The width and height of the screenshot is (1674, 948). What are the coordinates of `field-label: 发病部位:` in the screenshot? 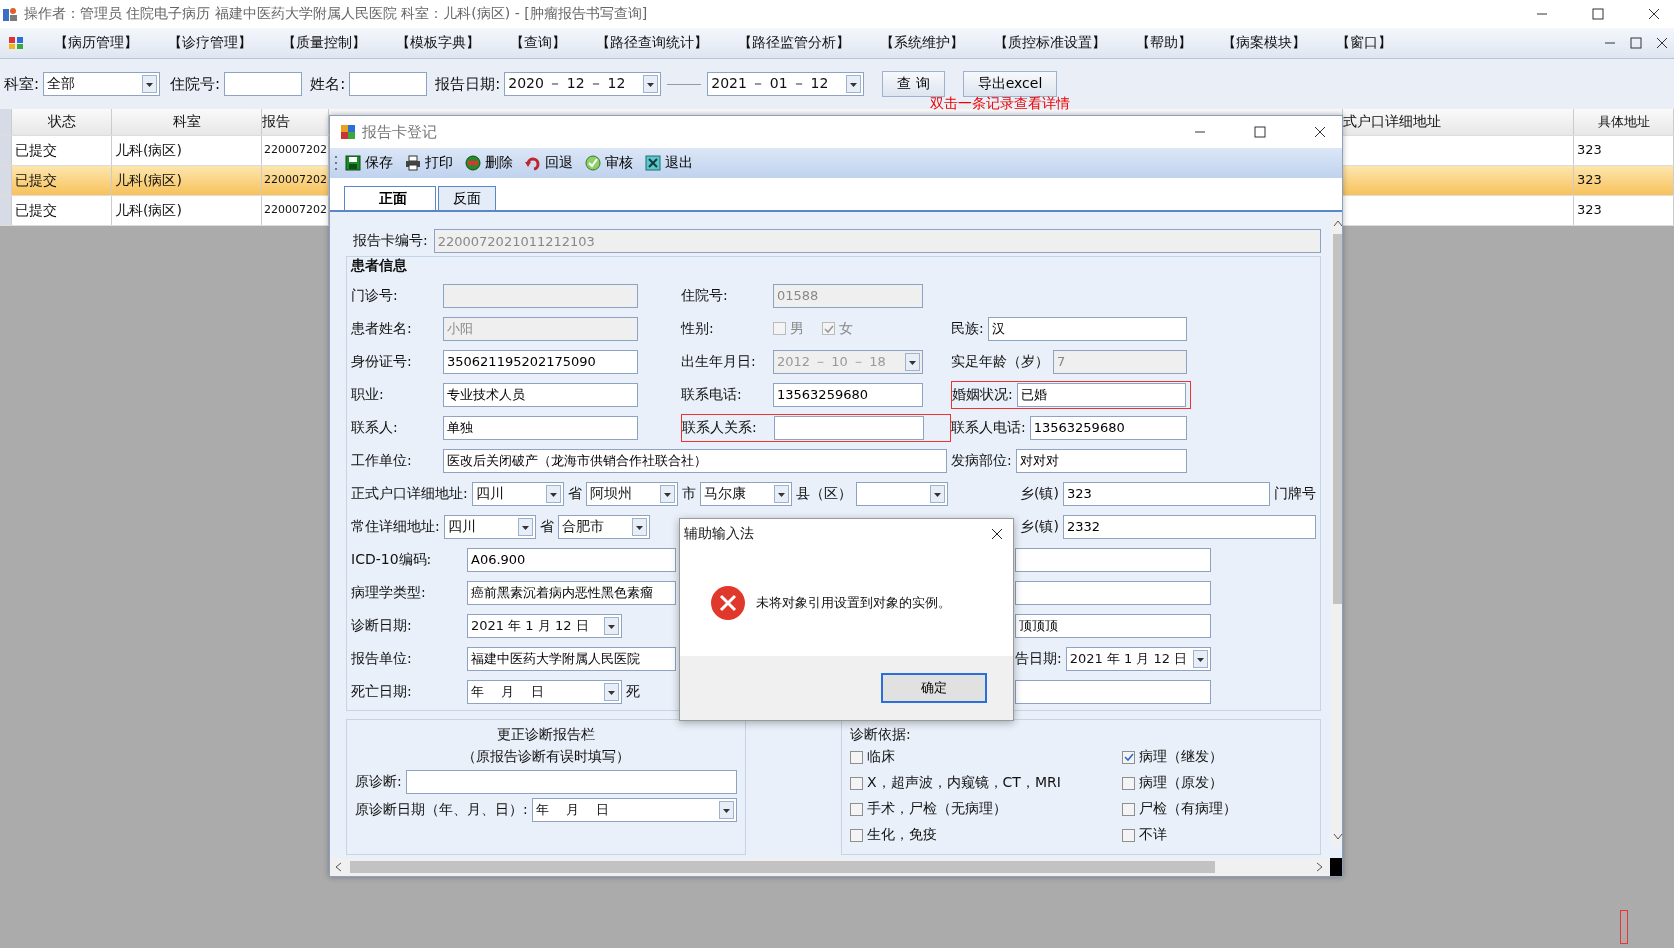 It's located at (981, 460).